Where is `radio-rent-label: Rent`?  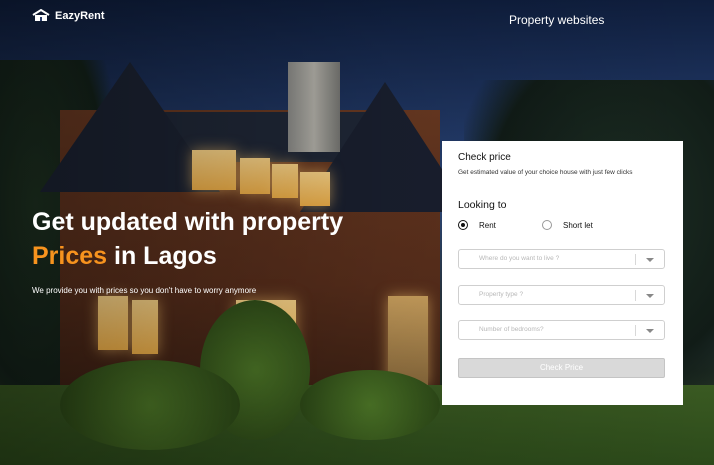
radio-rent-label: Rent is located at coordinates (487, 225).